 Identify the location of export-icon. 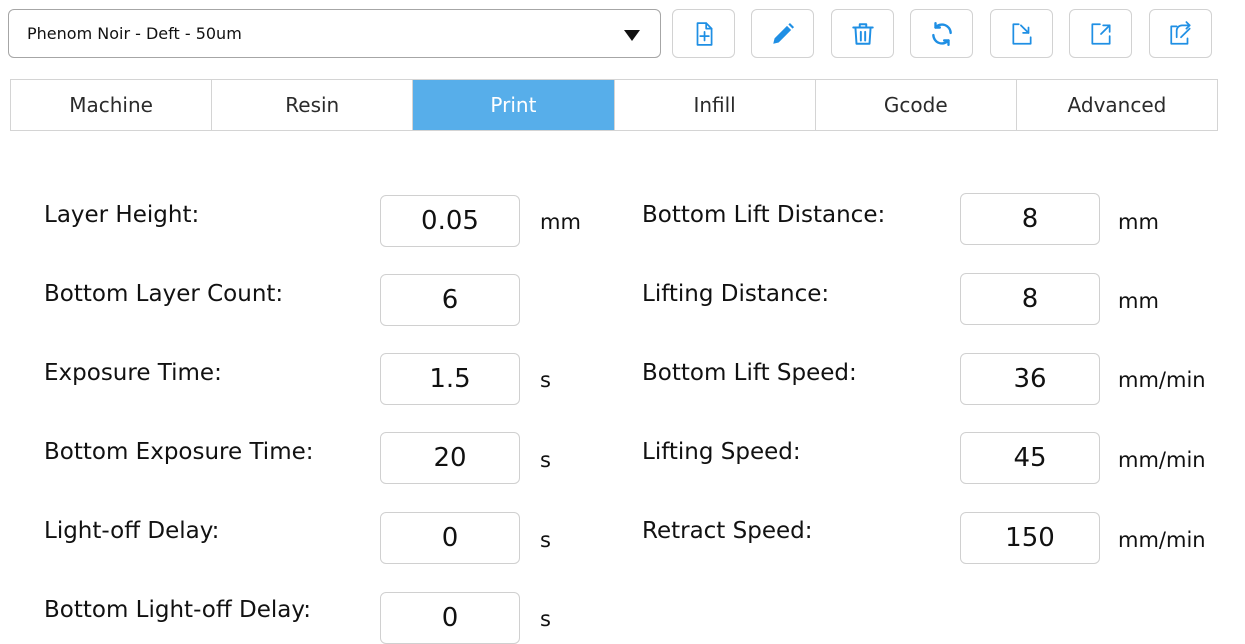
(1100, 33).